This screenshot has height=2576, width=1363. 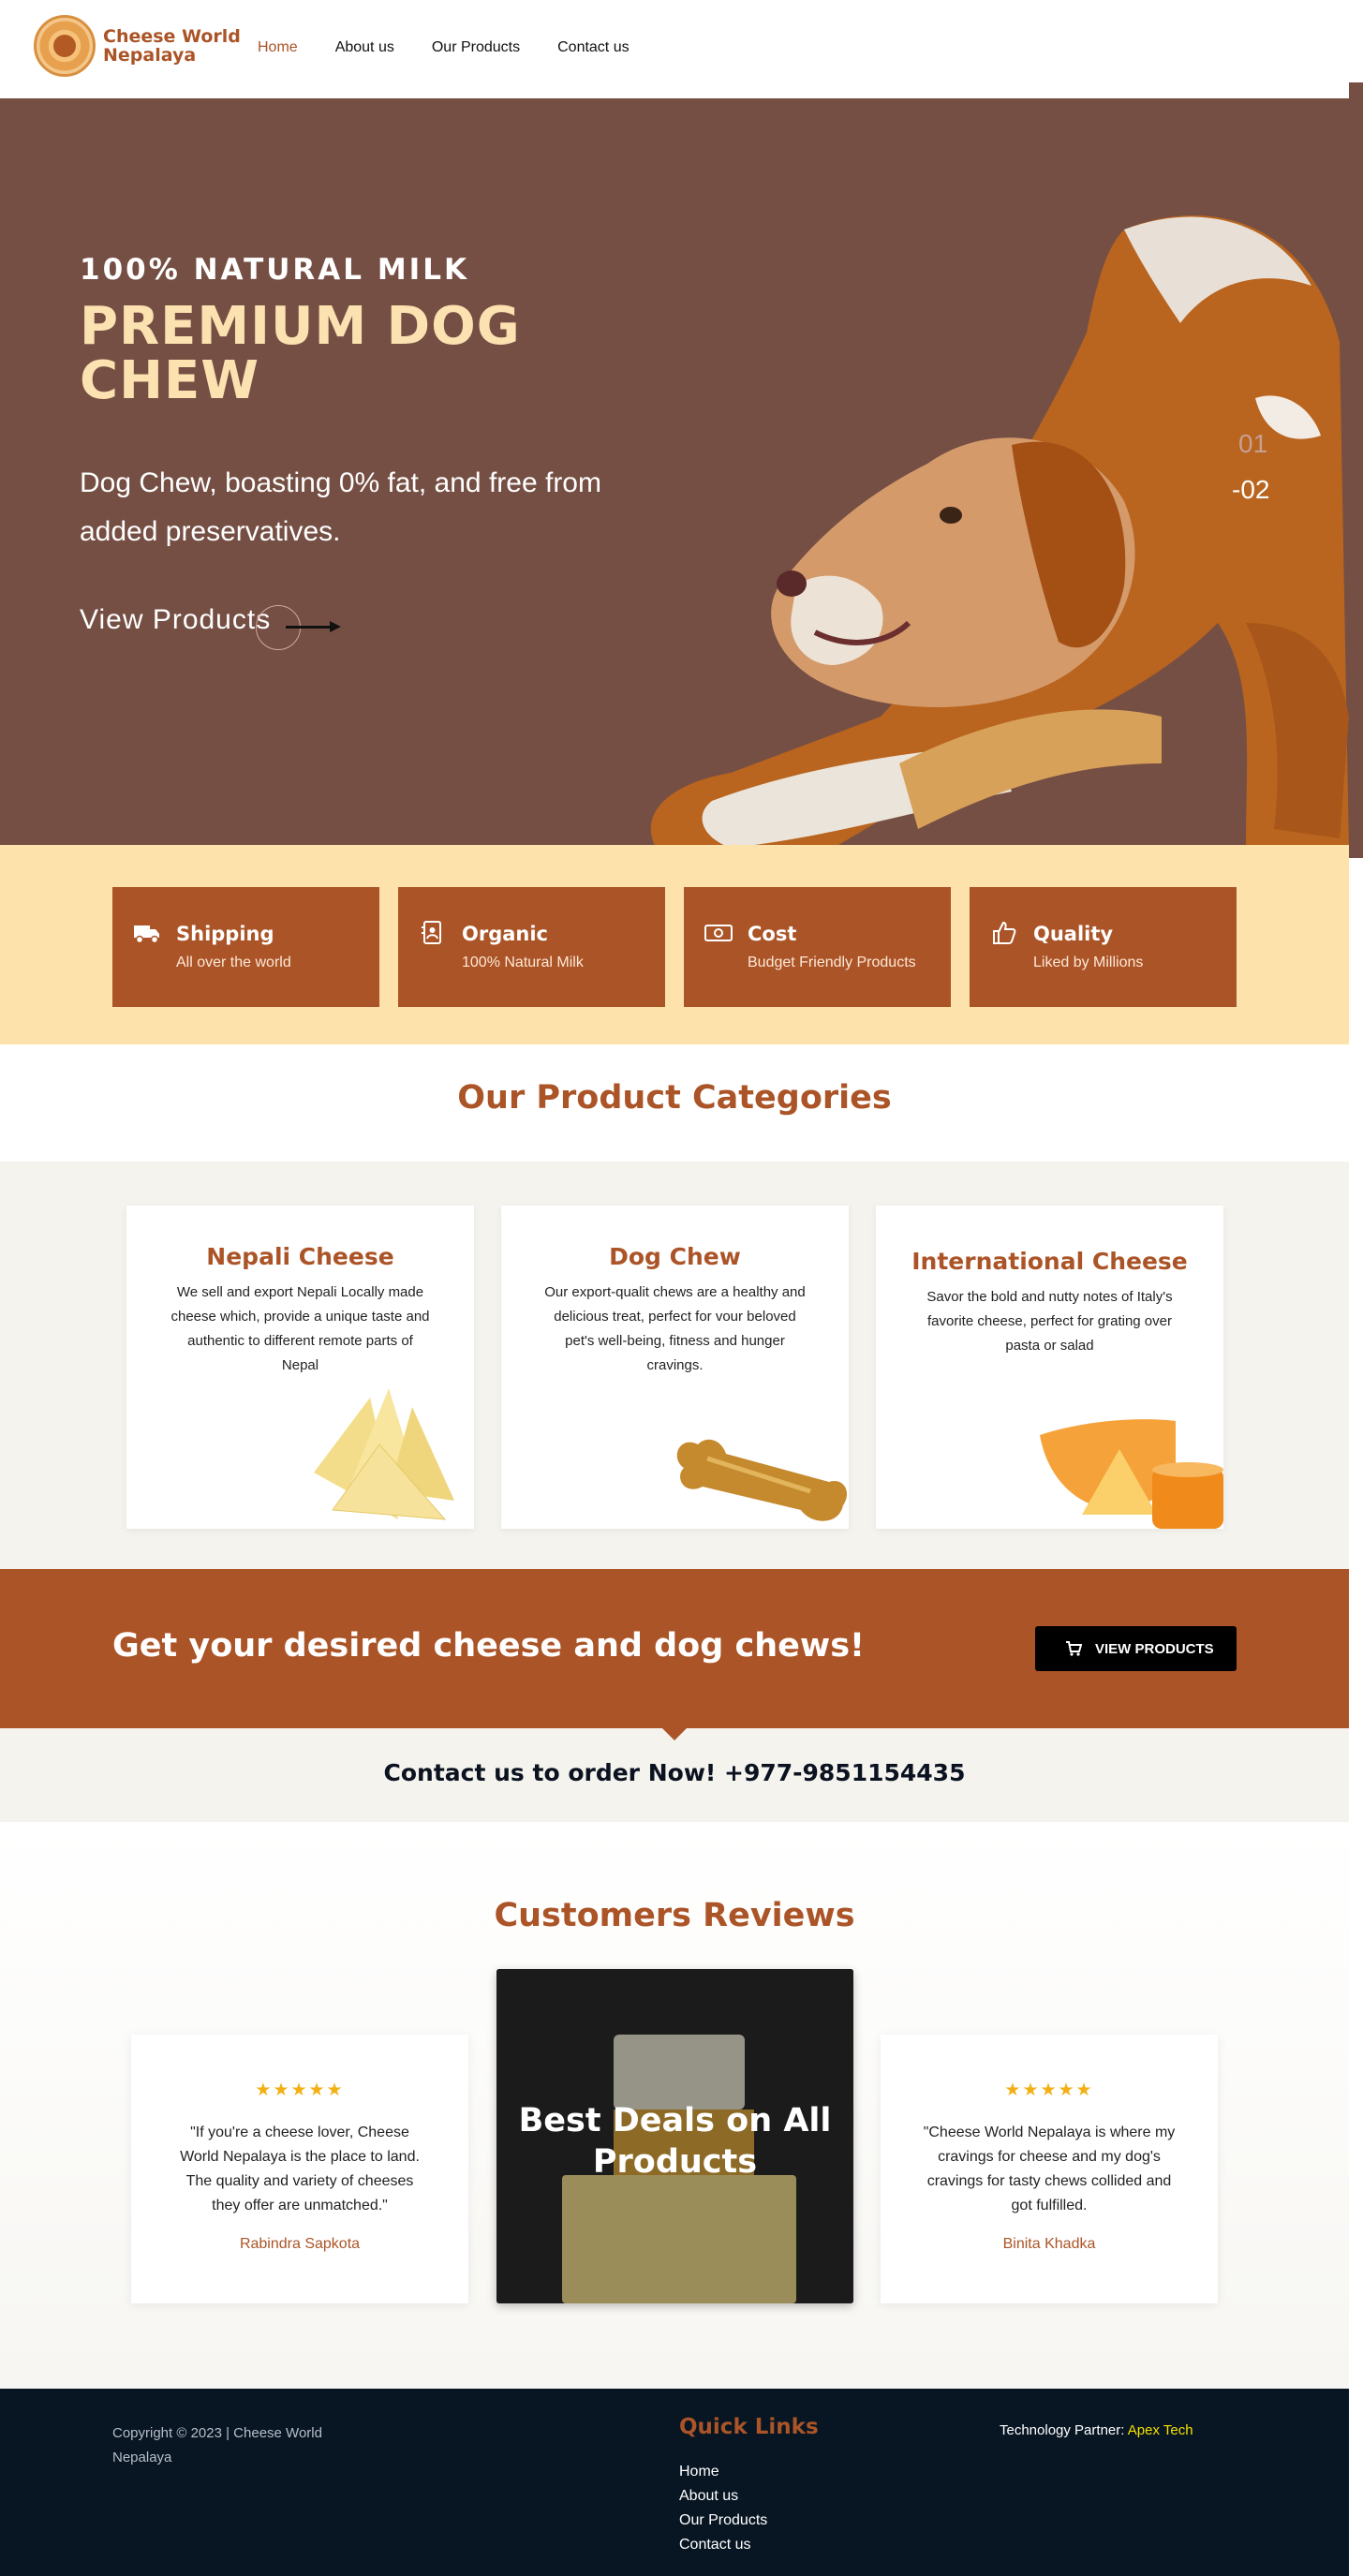 I want to click on copyright-text: Copyright © 2023 | Cheese World Nepalaya, so click(x=217, y=2445).